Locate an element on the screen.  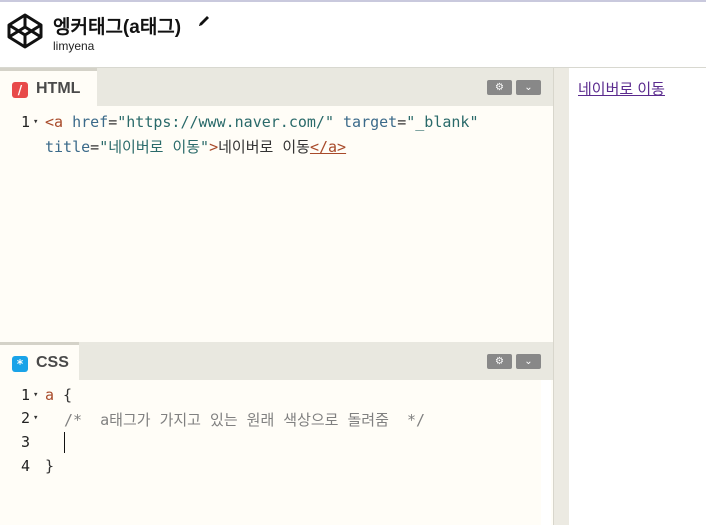
code-token: </a> is located at coordinates (328, 147).